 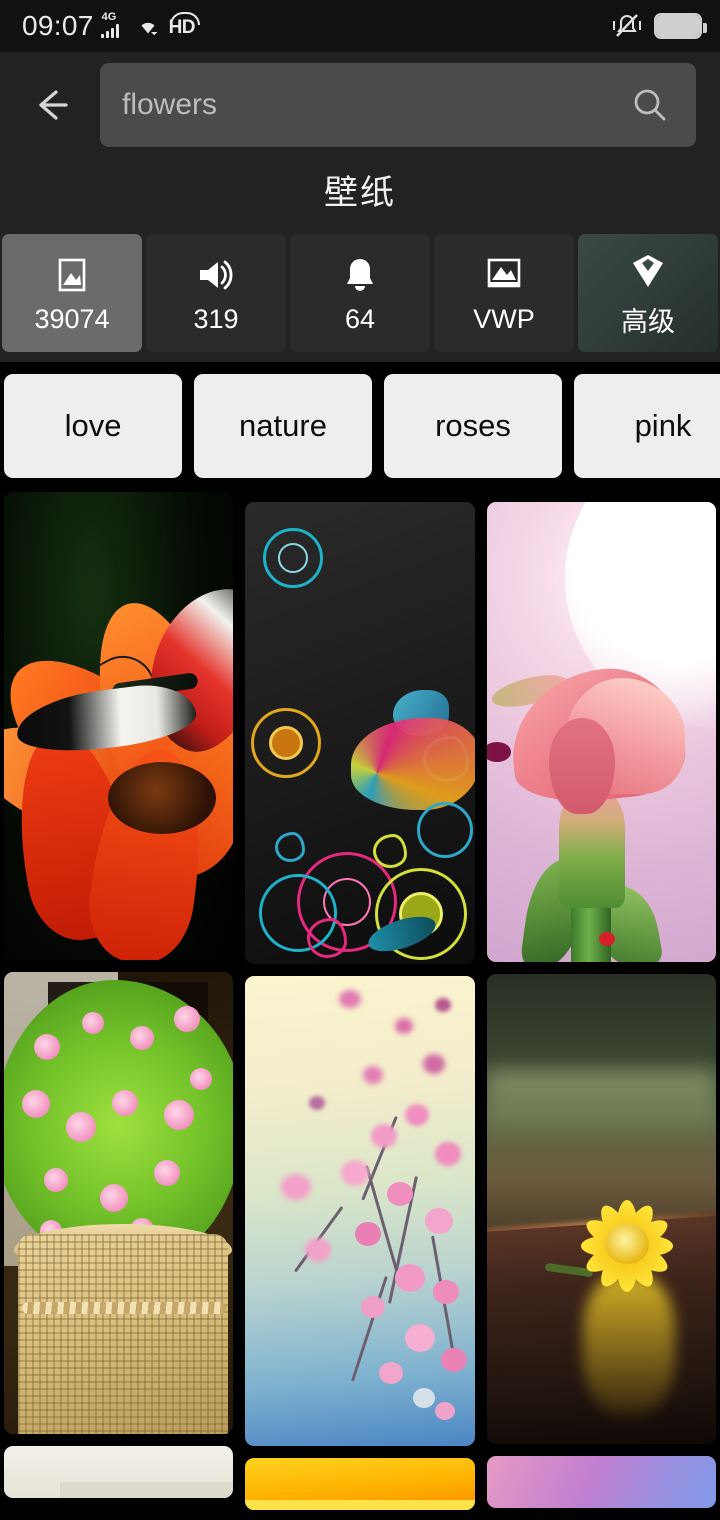 I want to click on wallpaper-butterfly-orange-flower, so click(x=119, y=726).